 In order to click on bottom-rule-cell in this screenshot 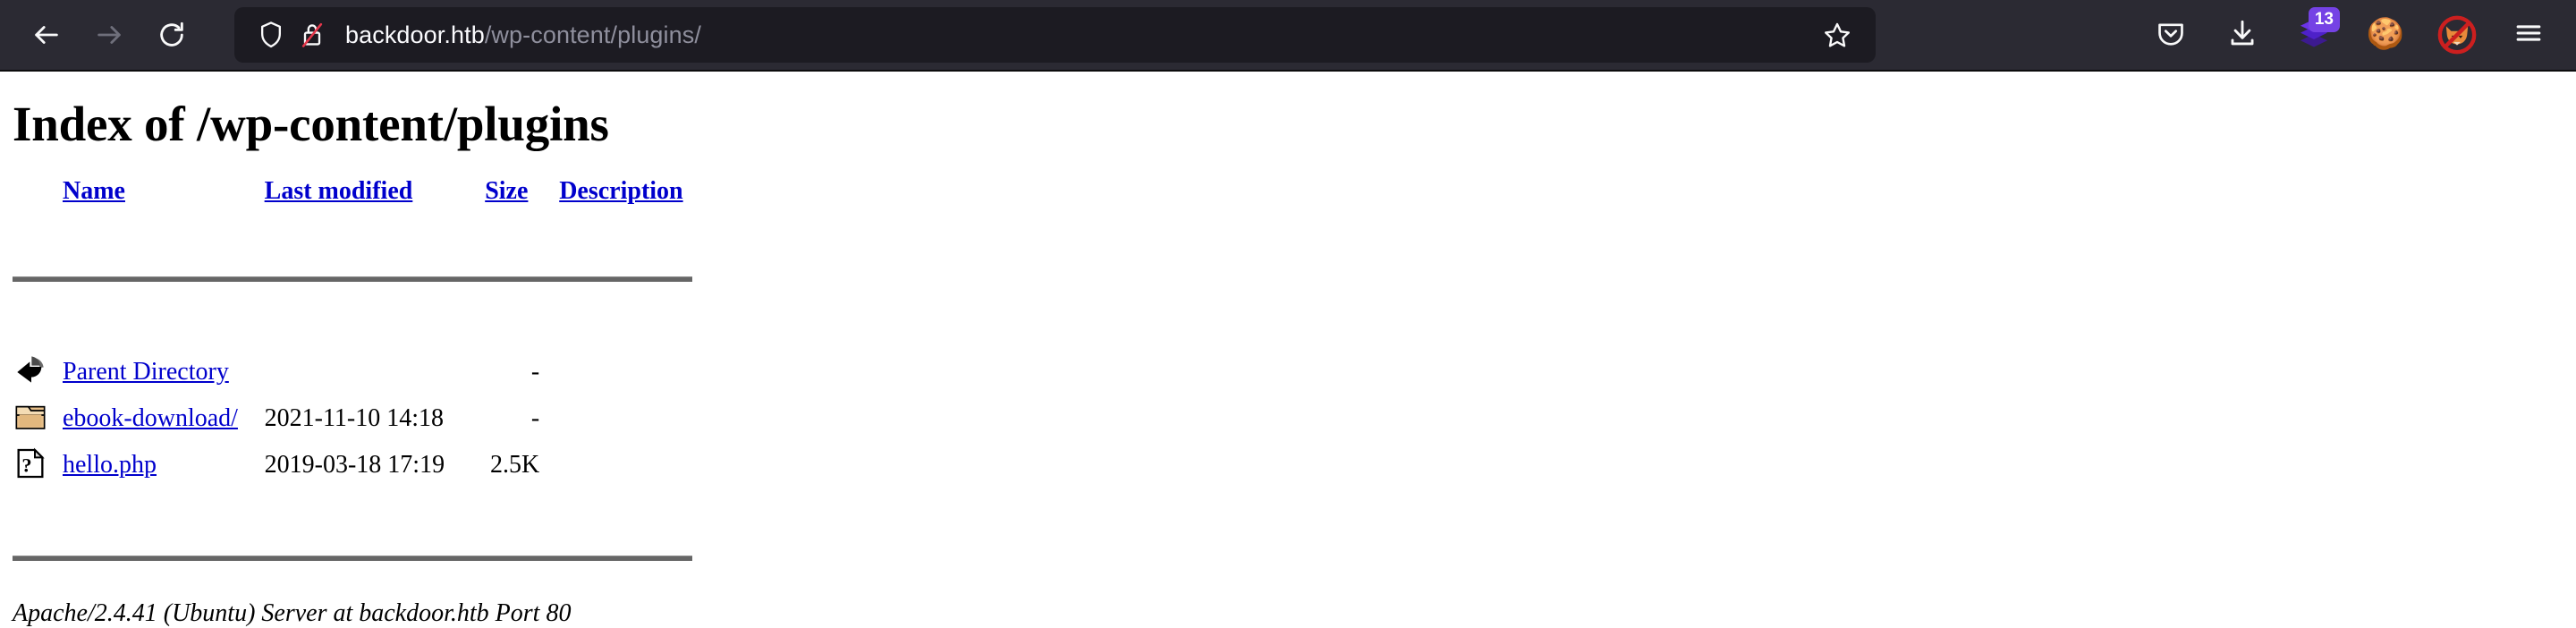, I will do `click(352, 558)`.